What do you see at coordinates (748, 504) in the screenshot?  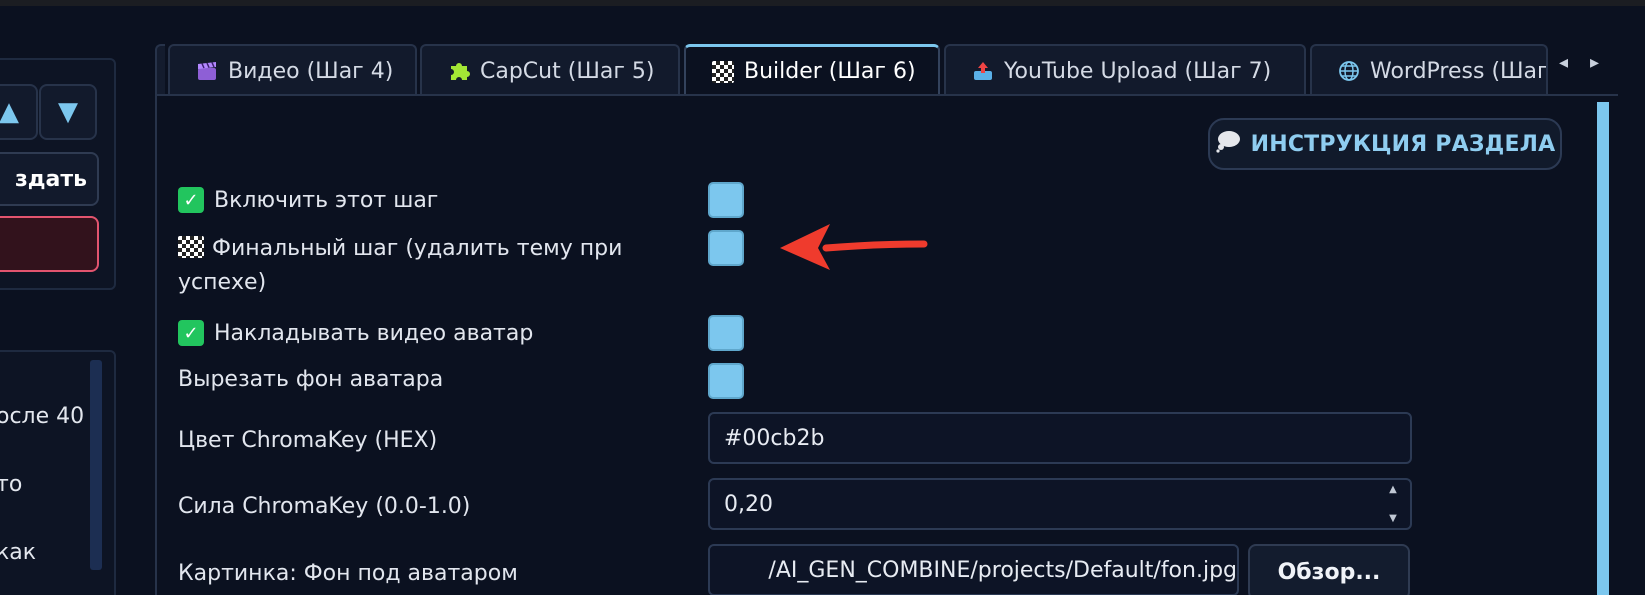 I see `chromakey-strength-value: 0,20` at bounding box center [748, 504].